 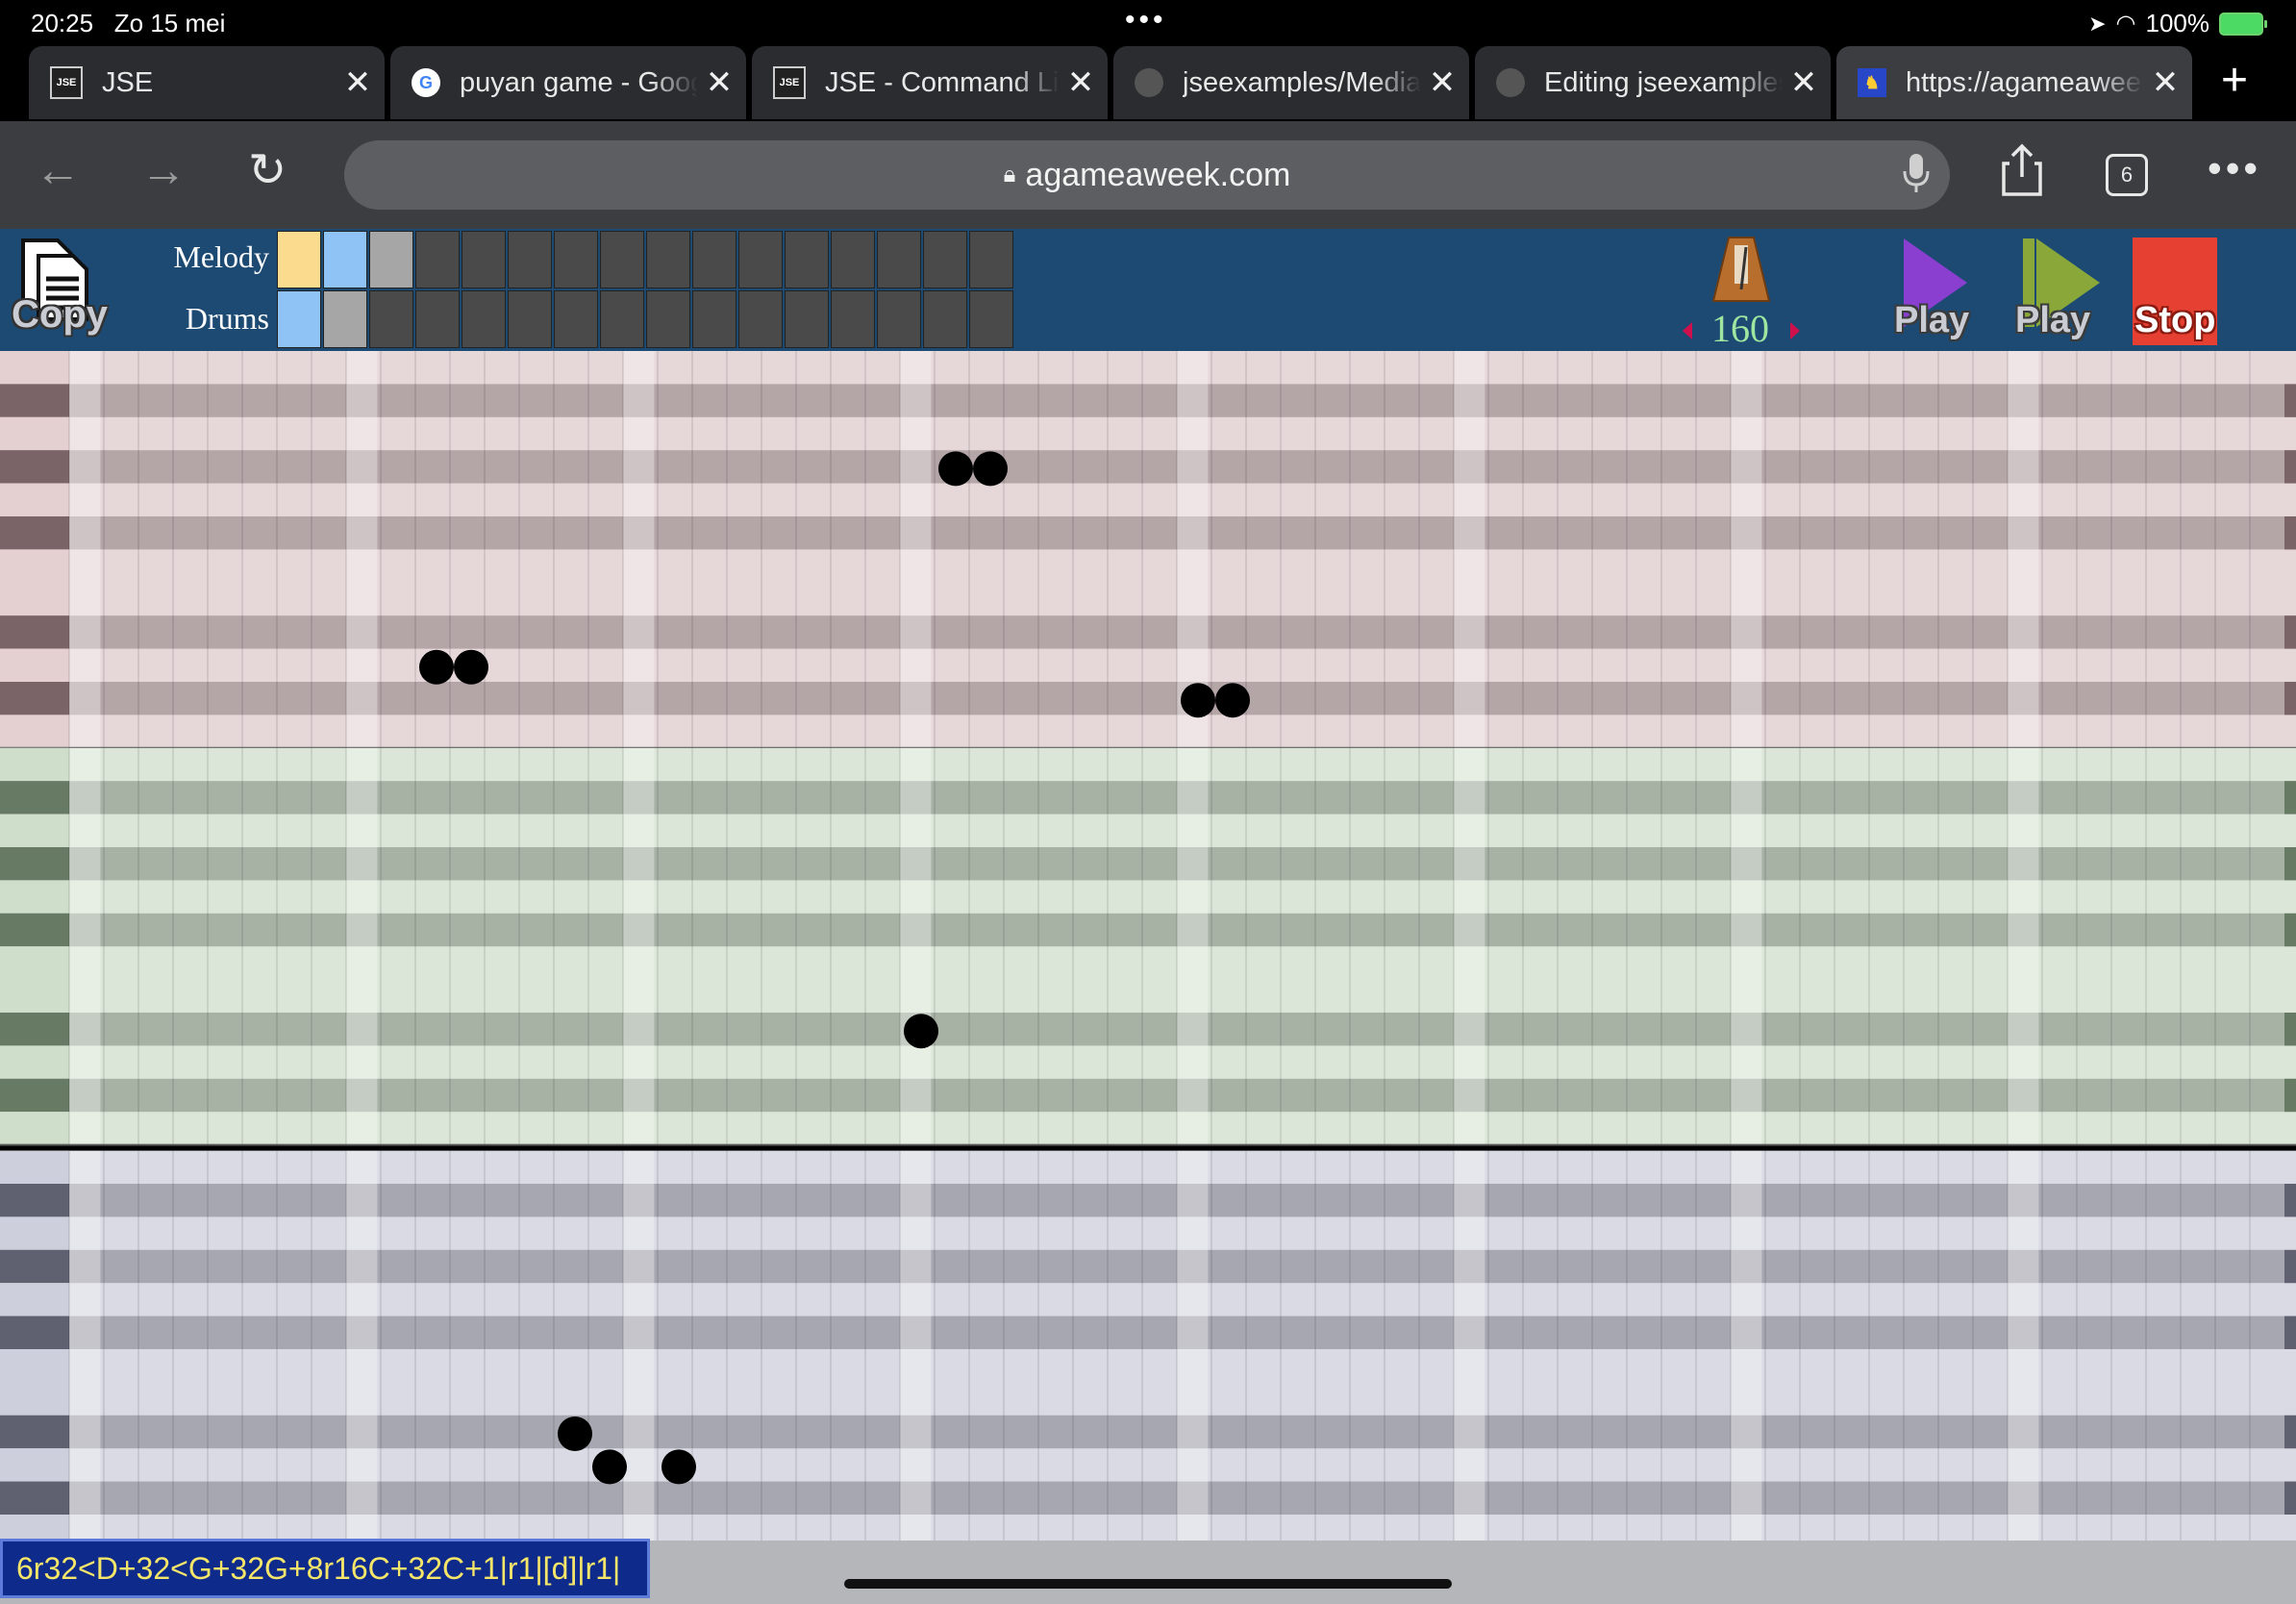 What do you see at coordinates (58, 171) in the screenshot?
I see `back-arrow-icon: ←` at bounding box center [58, 171].